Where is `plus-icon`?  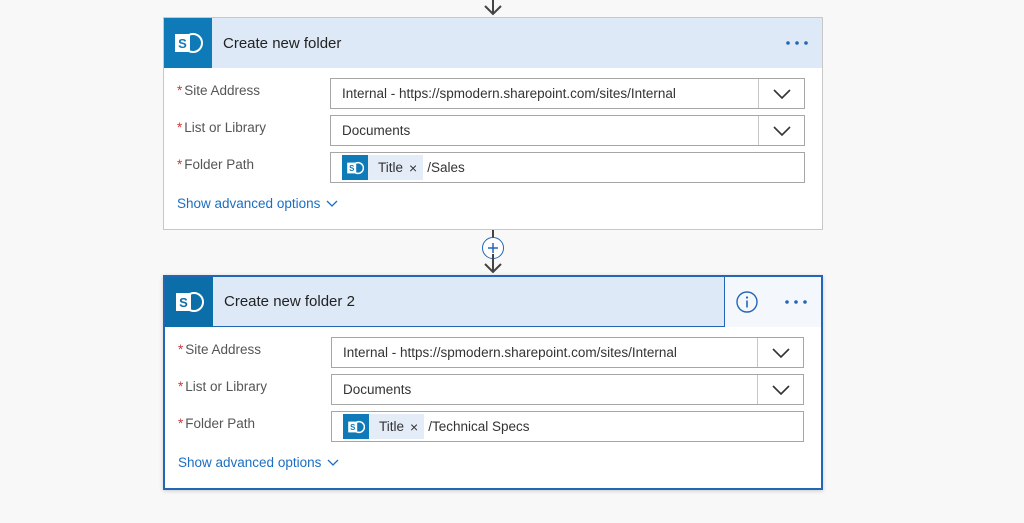 plus-icon is located at coordinates (493, 248).